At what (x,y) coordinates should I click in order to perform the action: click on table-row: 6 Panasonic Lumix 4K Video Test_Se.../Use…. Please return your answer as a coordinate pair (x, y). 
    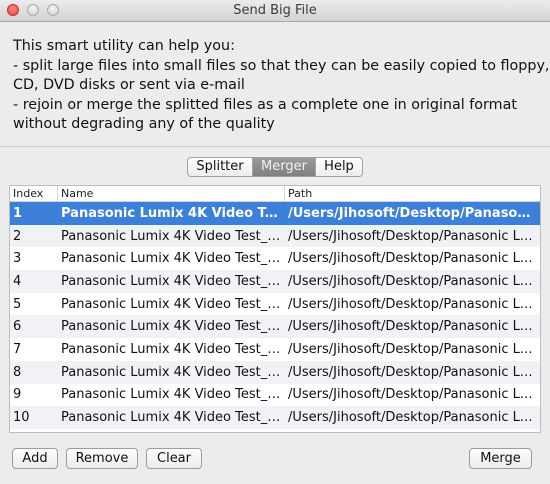
    Looking at the image, I should click on (275, 327).